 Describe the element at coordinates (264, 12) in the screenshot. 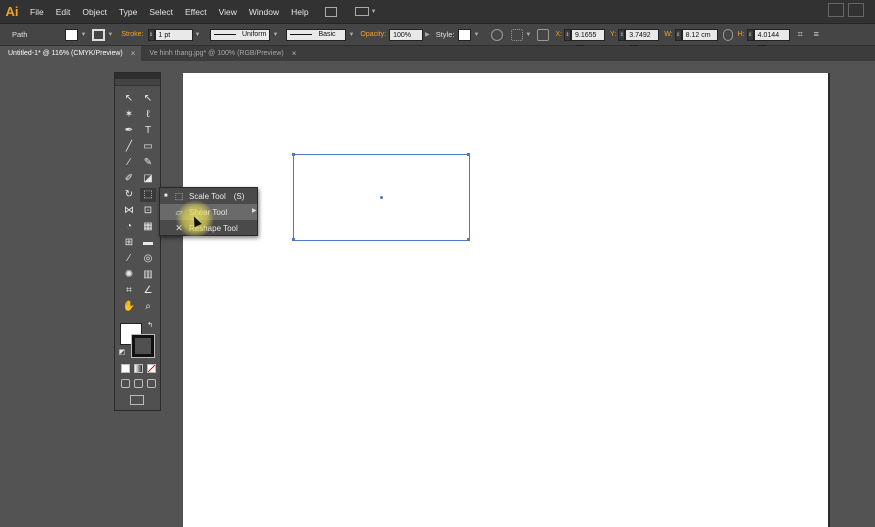

I see `menu-window: Window` at that location.